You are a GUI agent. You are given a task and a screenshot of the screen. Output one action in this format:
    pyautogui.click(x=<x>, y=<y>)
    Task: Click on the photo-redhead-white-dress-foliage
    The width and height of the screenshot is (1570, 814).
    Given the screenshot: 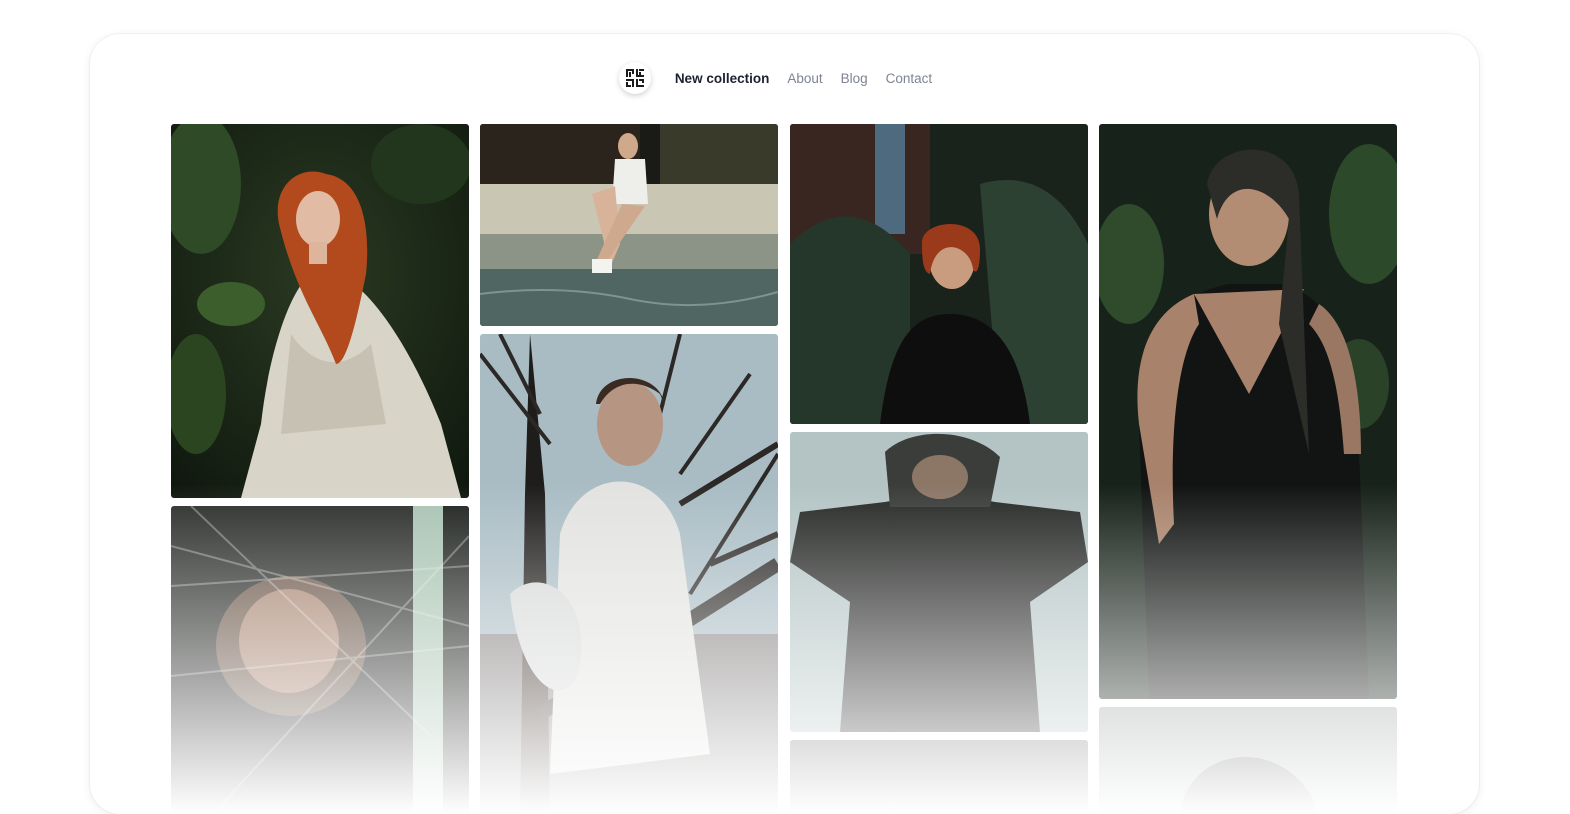 What is the action you would take?
    pyautogui.click(x=320, y=311)
    